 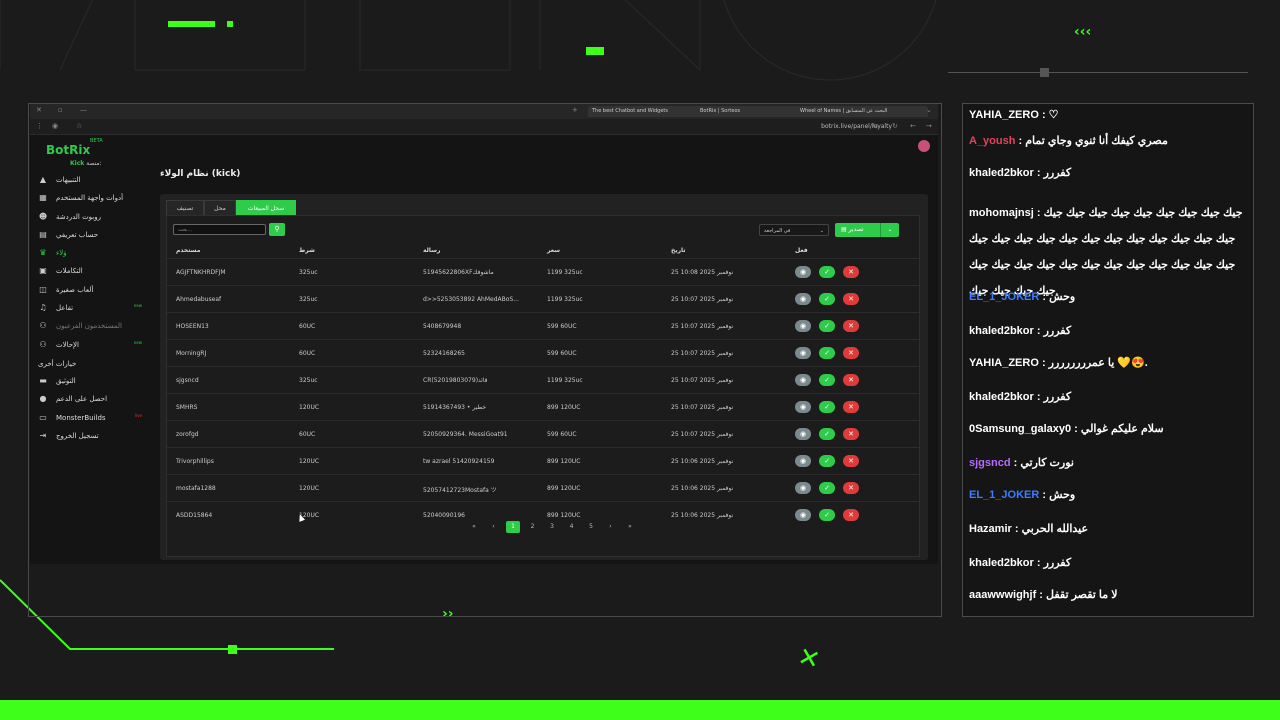 I want to click on cell-user: MorningRJ, so click(x=191, y=353).